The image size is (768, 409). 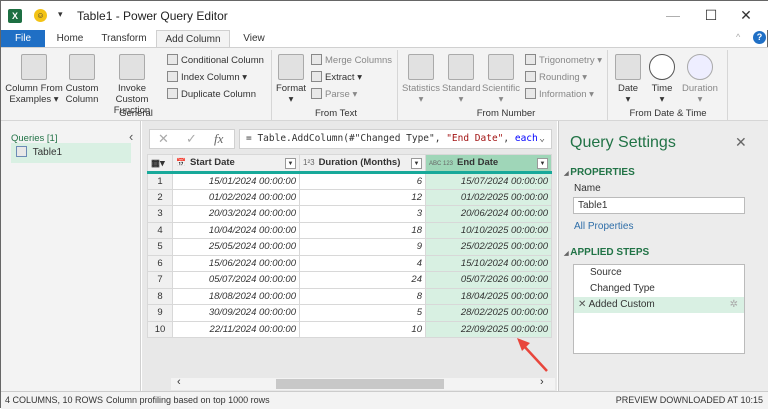 I want to click on cell-end-date: 10/10/2025 00:00:00, so click(x=488, y=230).